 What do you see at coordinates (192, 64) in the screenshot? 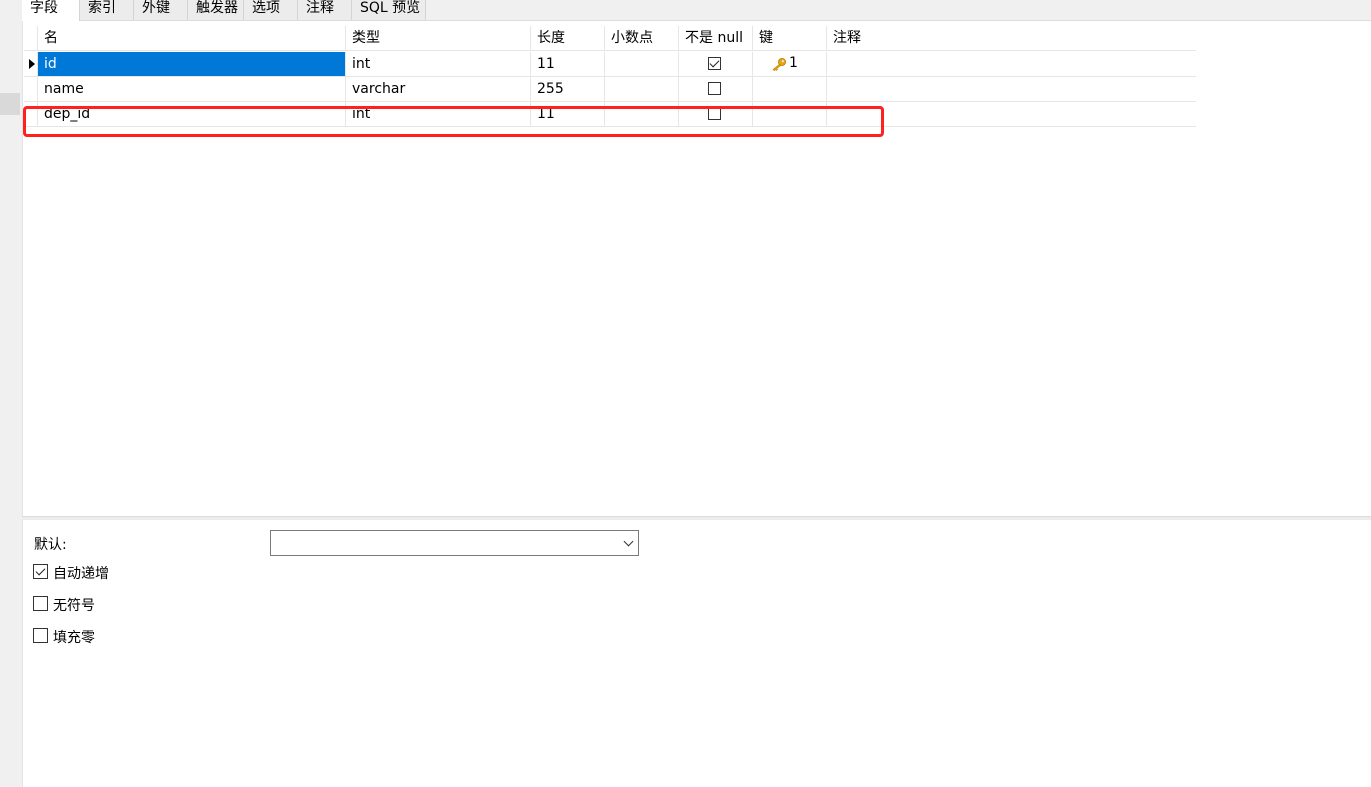
I see `field-name-cell: id` at bounding box center [192, 64].